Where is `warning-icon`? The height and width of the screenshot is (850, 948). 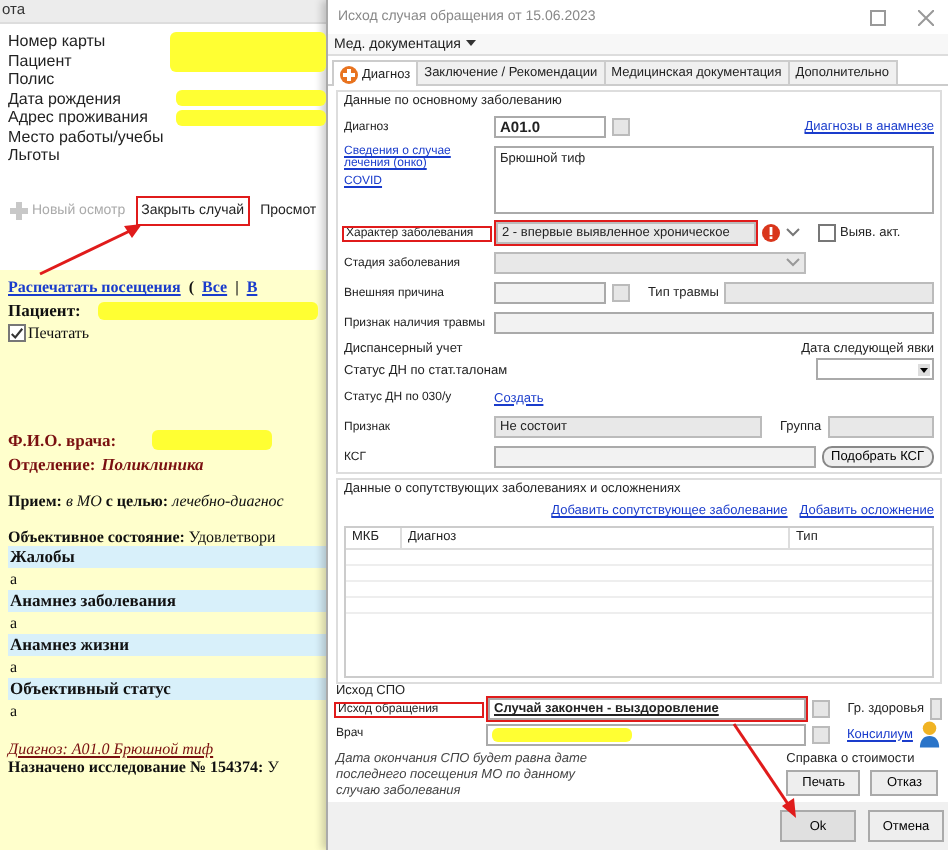
warning-icon is located at coordinates (771, 233).